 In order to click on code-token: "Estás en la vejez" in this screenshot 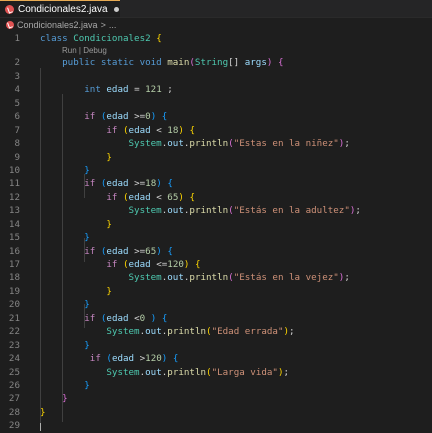, I will do `click(286, 278)`.